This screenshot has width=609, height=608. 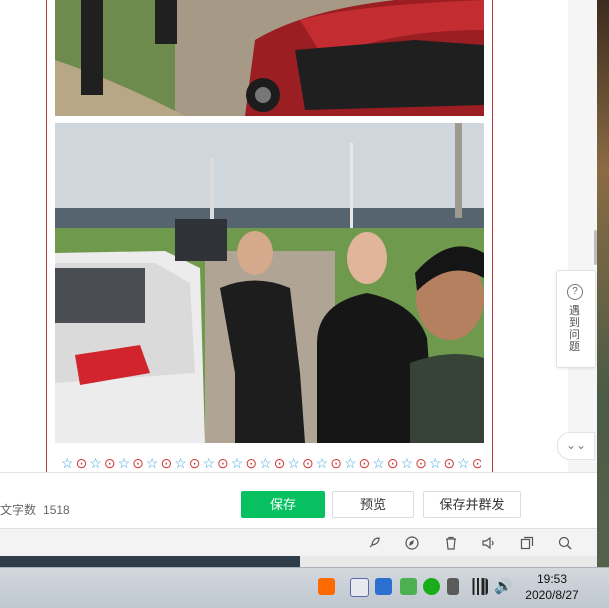 I want to click on editor-scrollbar-track, so click(x=582, y=236).